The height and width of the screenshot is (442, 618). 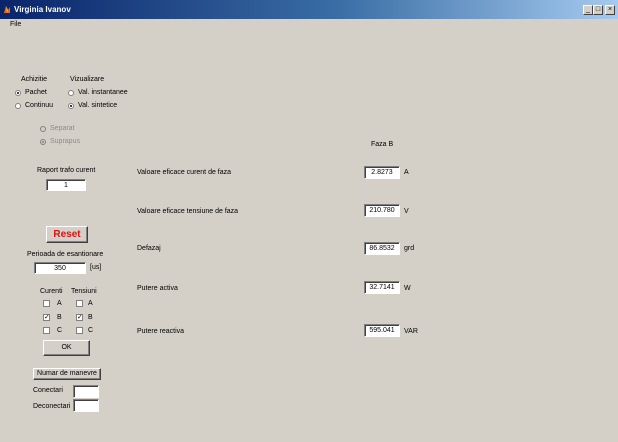 What do you see at coordinates (84, 291) in the screenshot?
I see `tensiuni-label: Tensiuni` at bounding box center [84, 291].